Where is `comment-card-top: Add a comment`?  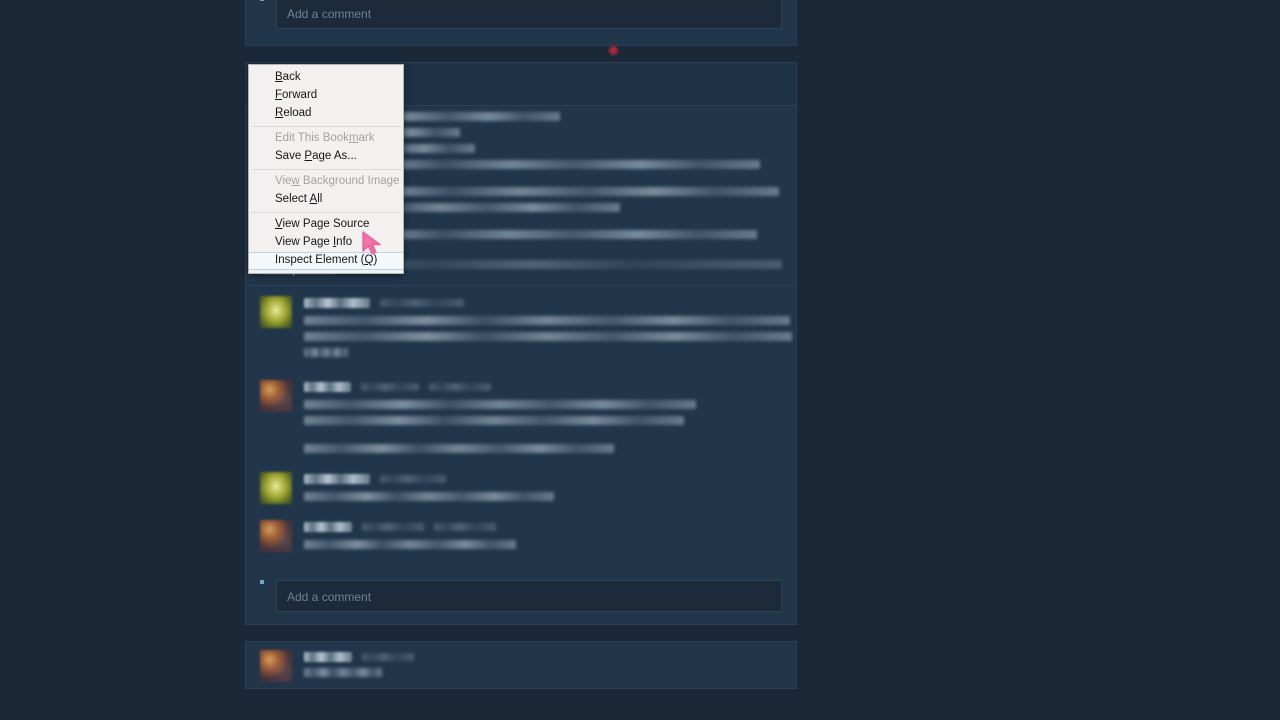 comment-card-top: Add a comment is located at coordinates (521, 23).